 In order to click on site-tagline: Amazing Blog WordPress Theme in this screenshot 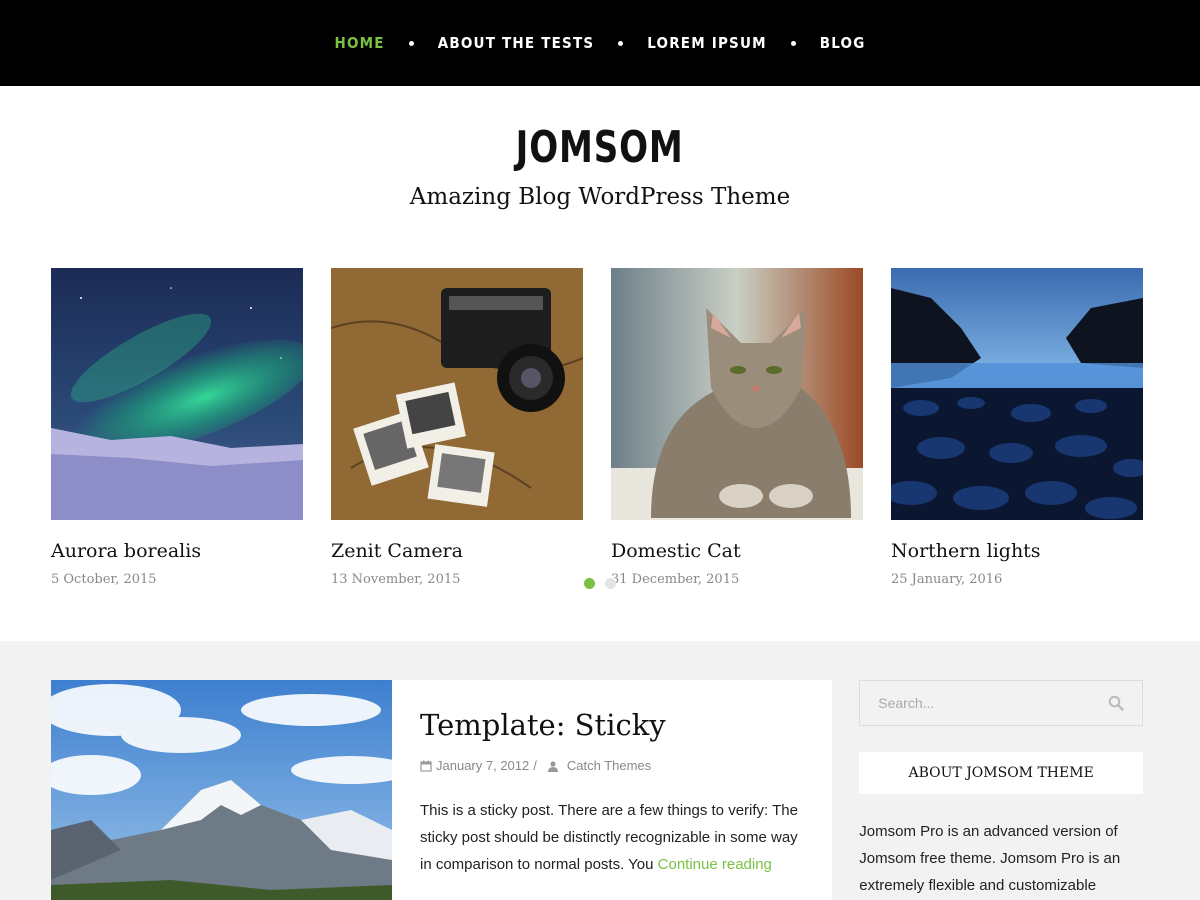, I will do `click(600, 197)`.